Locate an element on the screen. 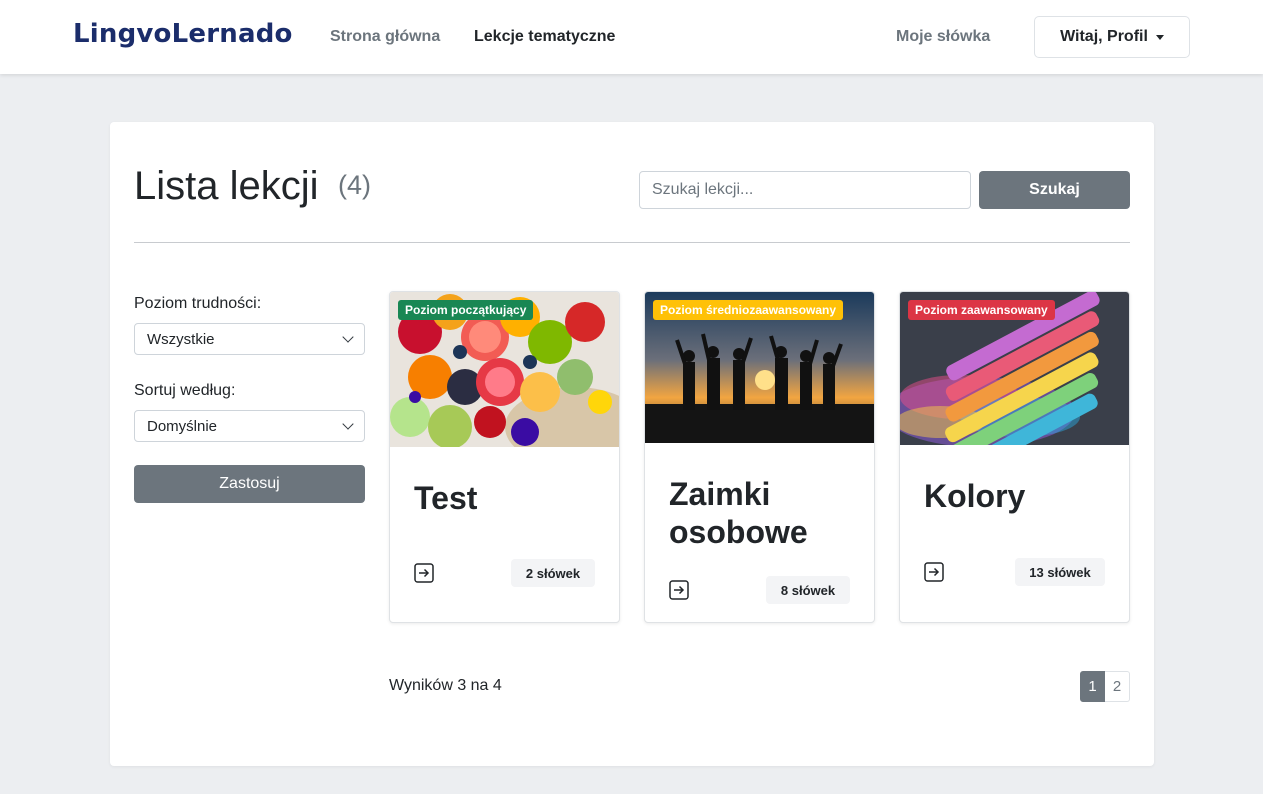 The image size is (1263, 794). nav-link-lessons: Lekcje tematyczne is located at coordinates (544, 37).